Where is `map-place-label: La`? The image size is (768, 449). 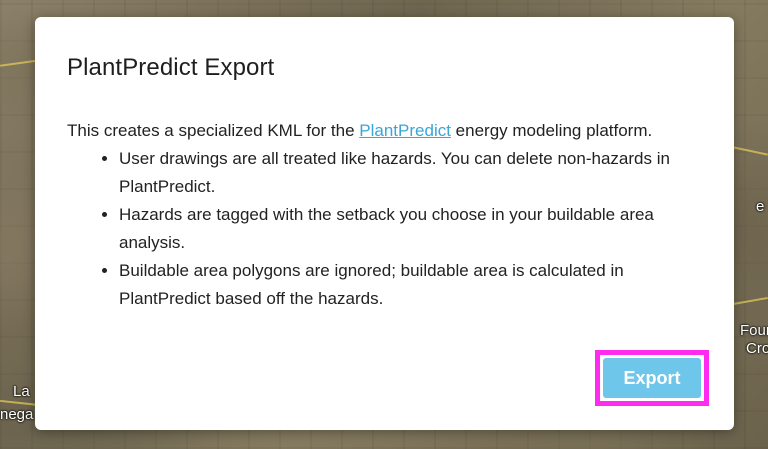 map-place-label: La is located at coordinates (21, 391).